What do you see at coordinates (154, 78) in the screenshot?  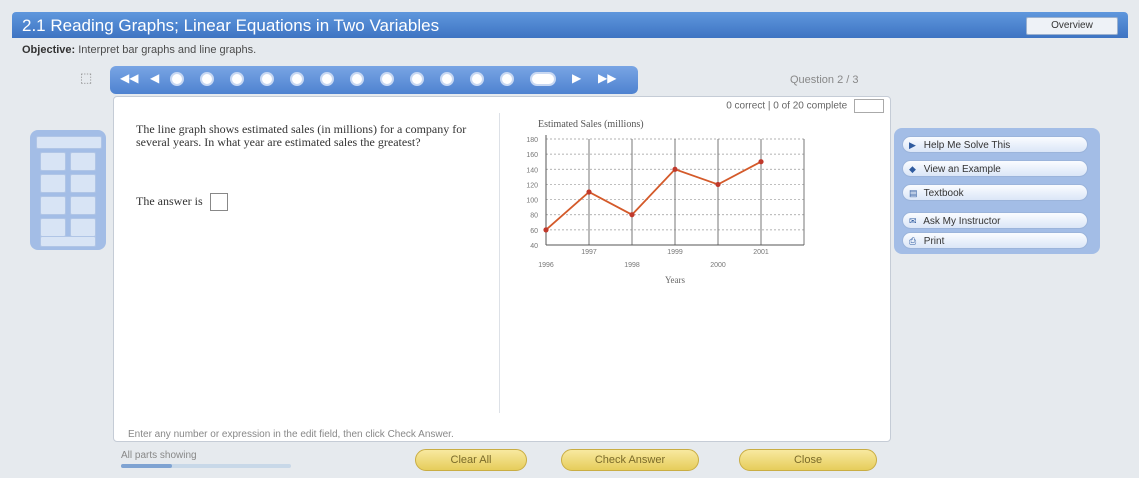 I see `previous-question-icon: ◀` at bounding box center [154, 78].